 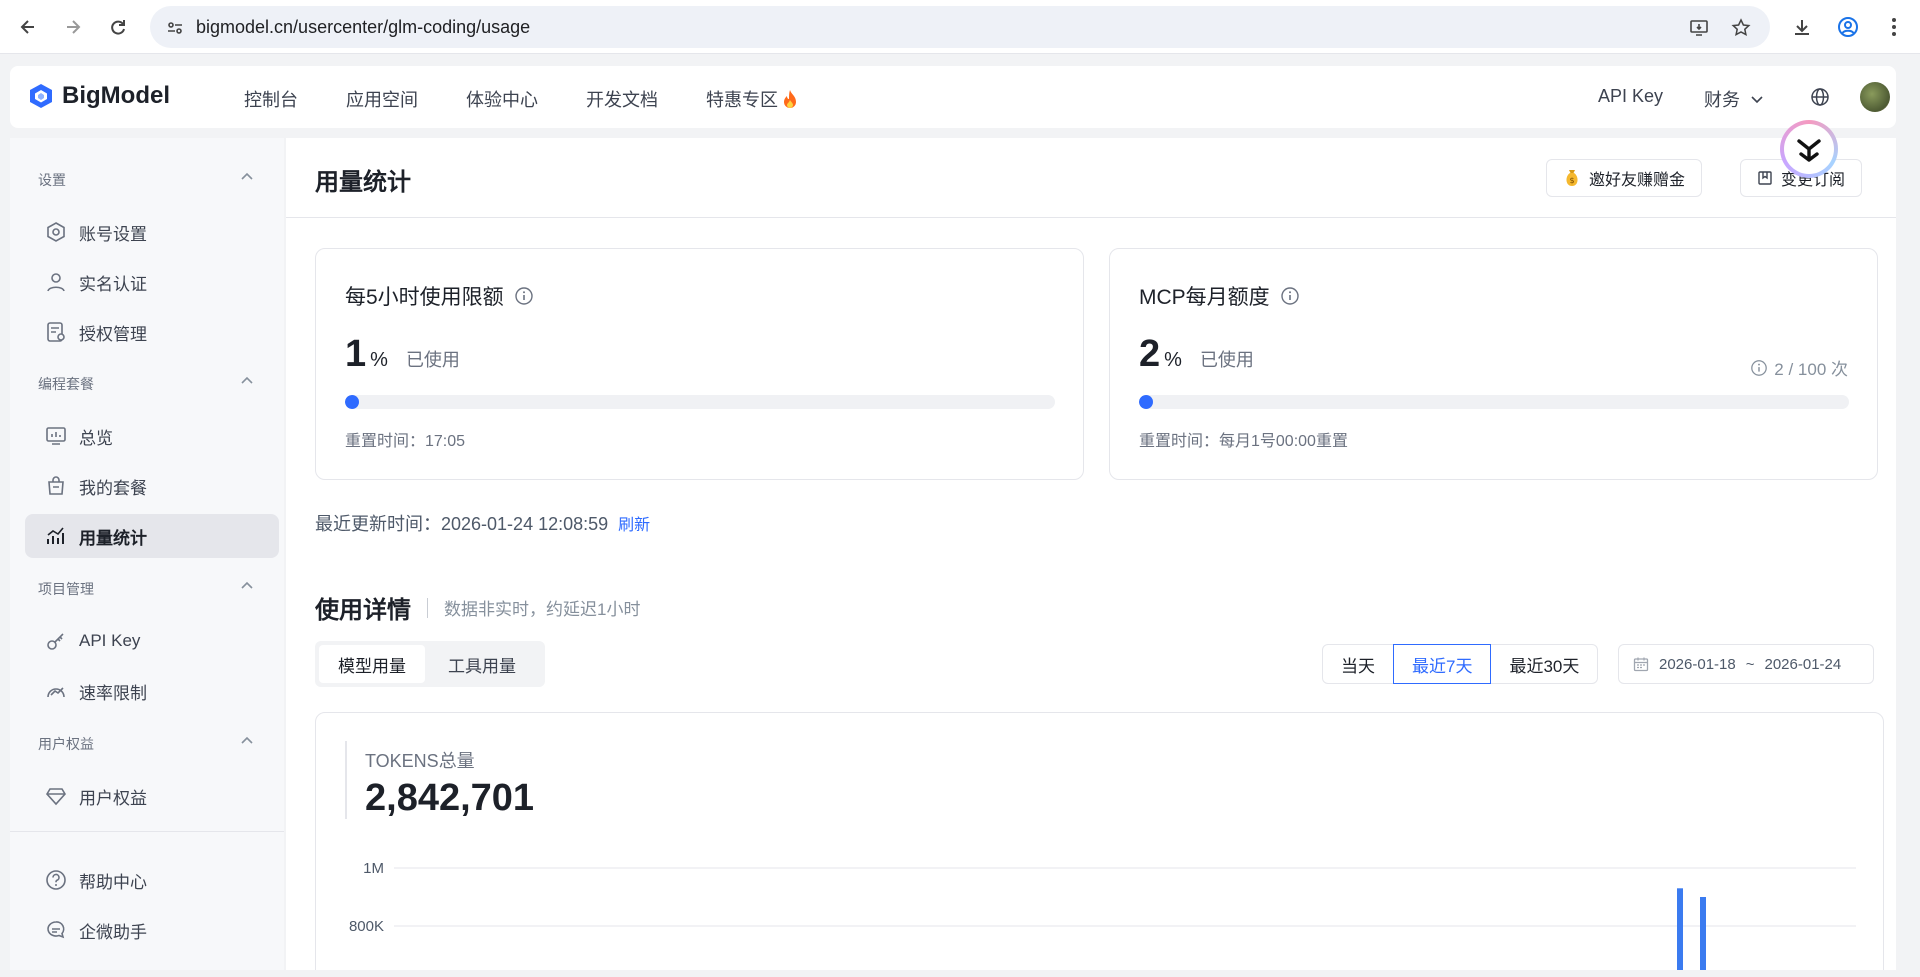 What do you see at coordinates (1630, 96) in the screenshot?
I see `nav-api-key: API Key` at bounding box center [1630, 96].